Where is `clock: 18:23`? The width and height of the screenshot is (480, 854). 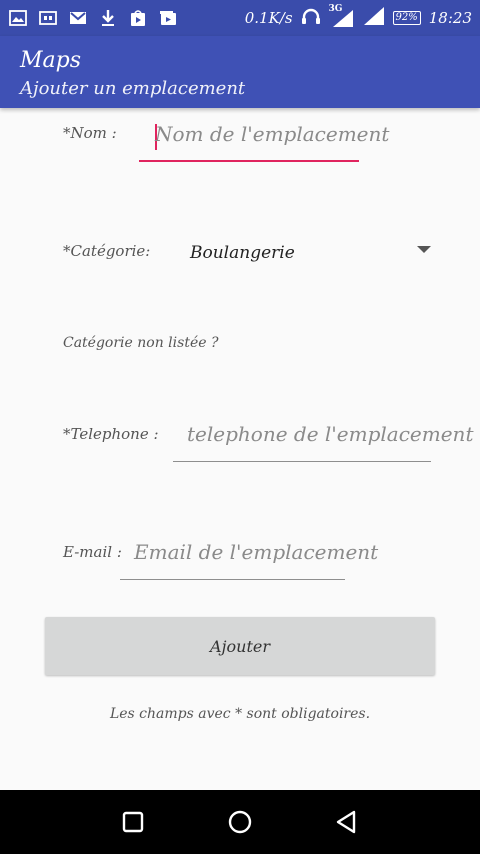 clock: 18:23 is located at coordinates (450, 18).